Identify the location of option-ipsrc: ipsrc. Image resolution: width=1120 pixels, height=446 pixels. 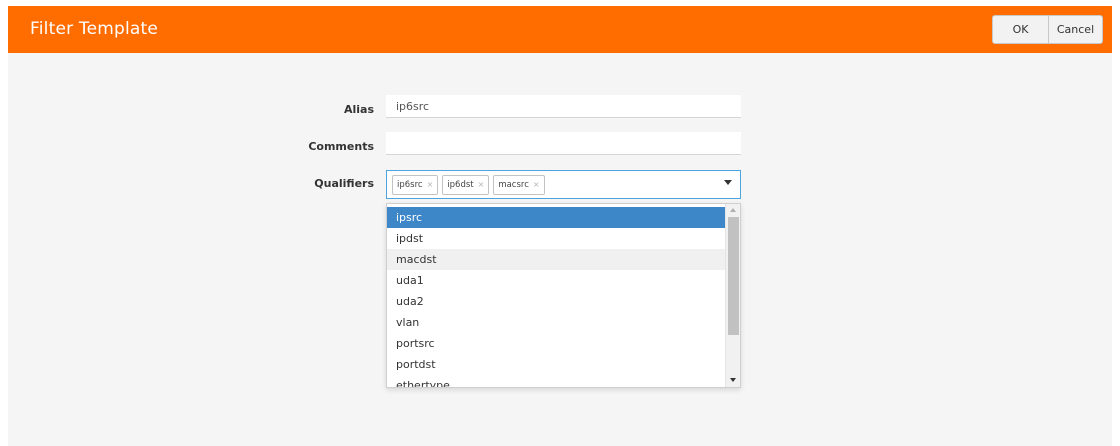
(556, 217).